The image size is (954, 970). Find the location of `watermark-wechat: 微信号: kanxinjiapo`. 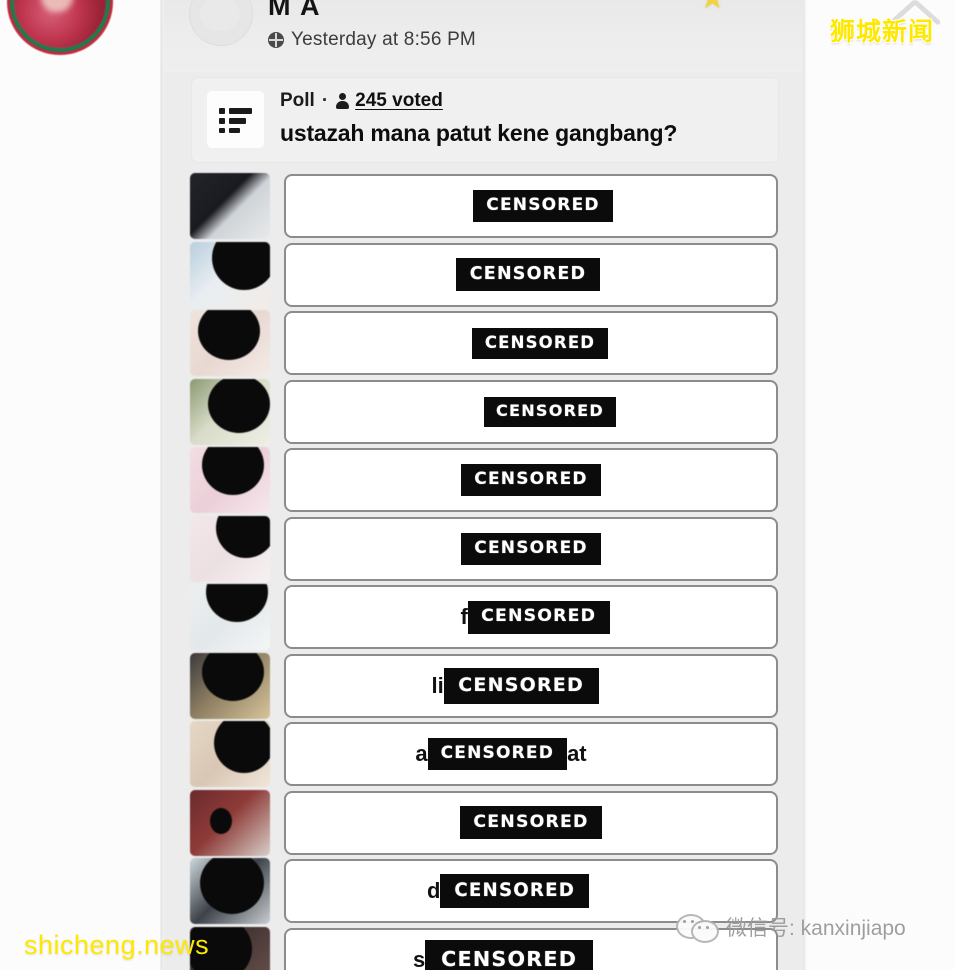

watermark-wechat: 微信号: kanxinjiapo is located at coordinates (791, 927).